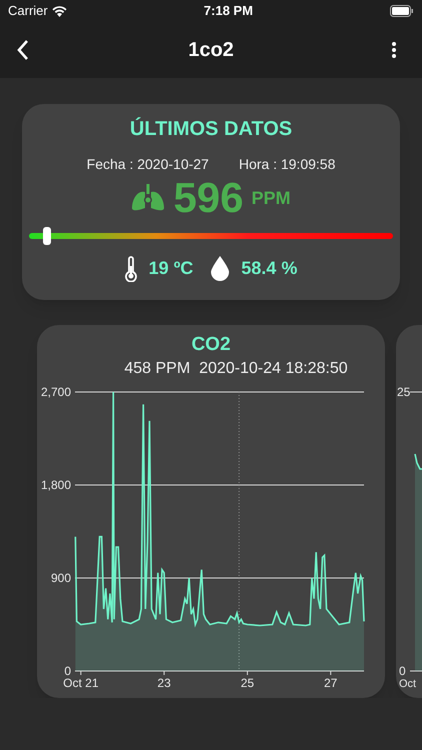 The image size is (422, 750). I want to click on date-label: Fecha : 2020-10-27, so click(147, 164).